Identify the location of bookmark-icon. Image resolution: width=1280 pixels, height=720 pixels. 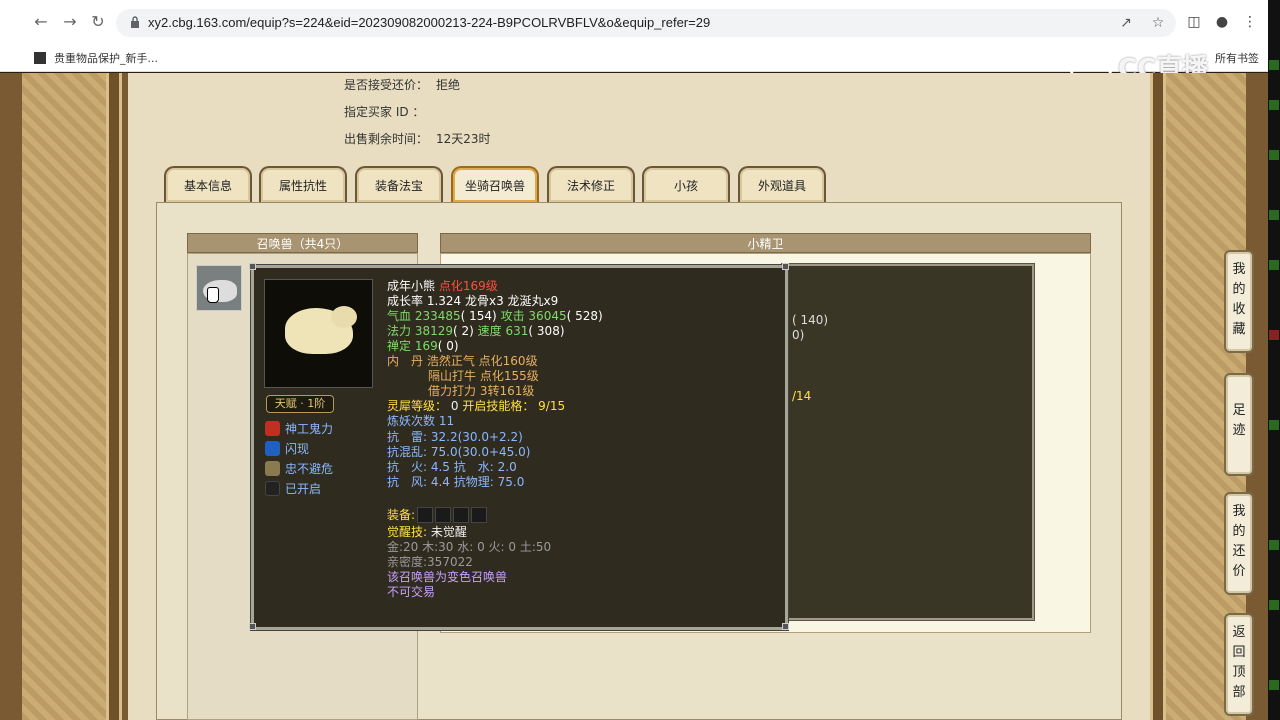
(40, 58).